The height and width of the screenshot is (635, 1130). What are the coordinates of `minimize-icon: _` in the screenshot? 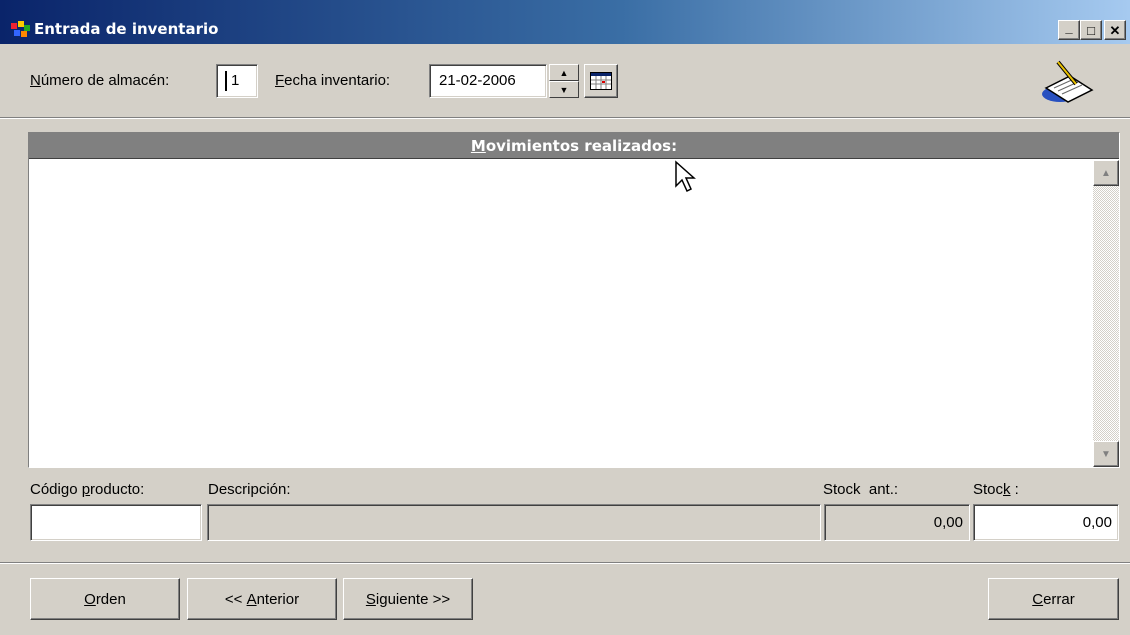 It's located at (1069, 27).